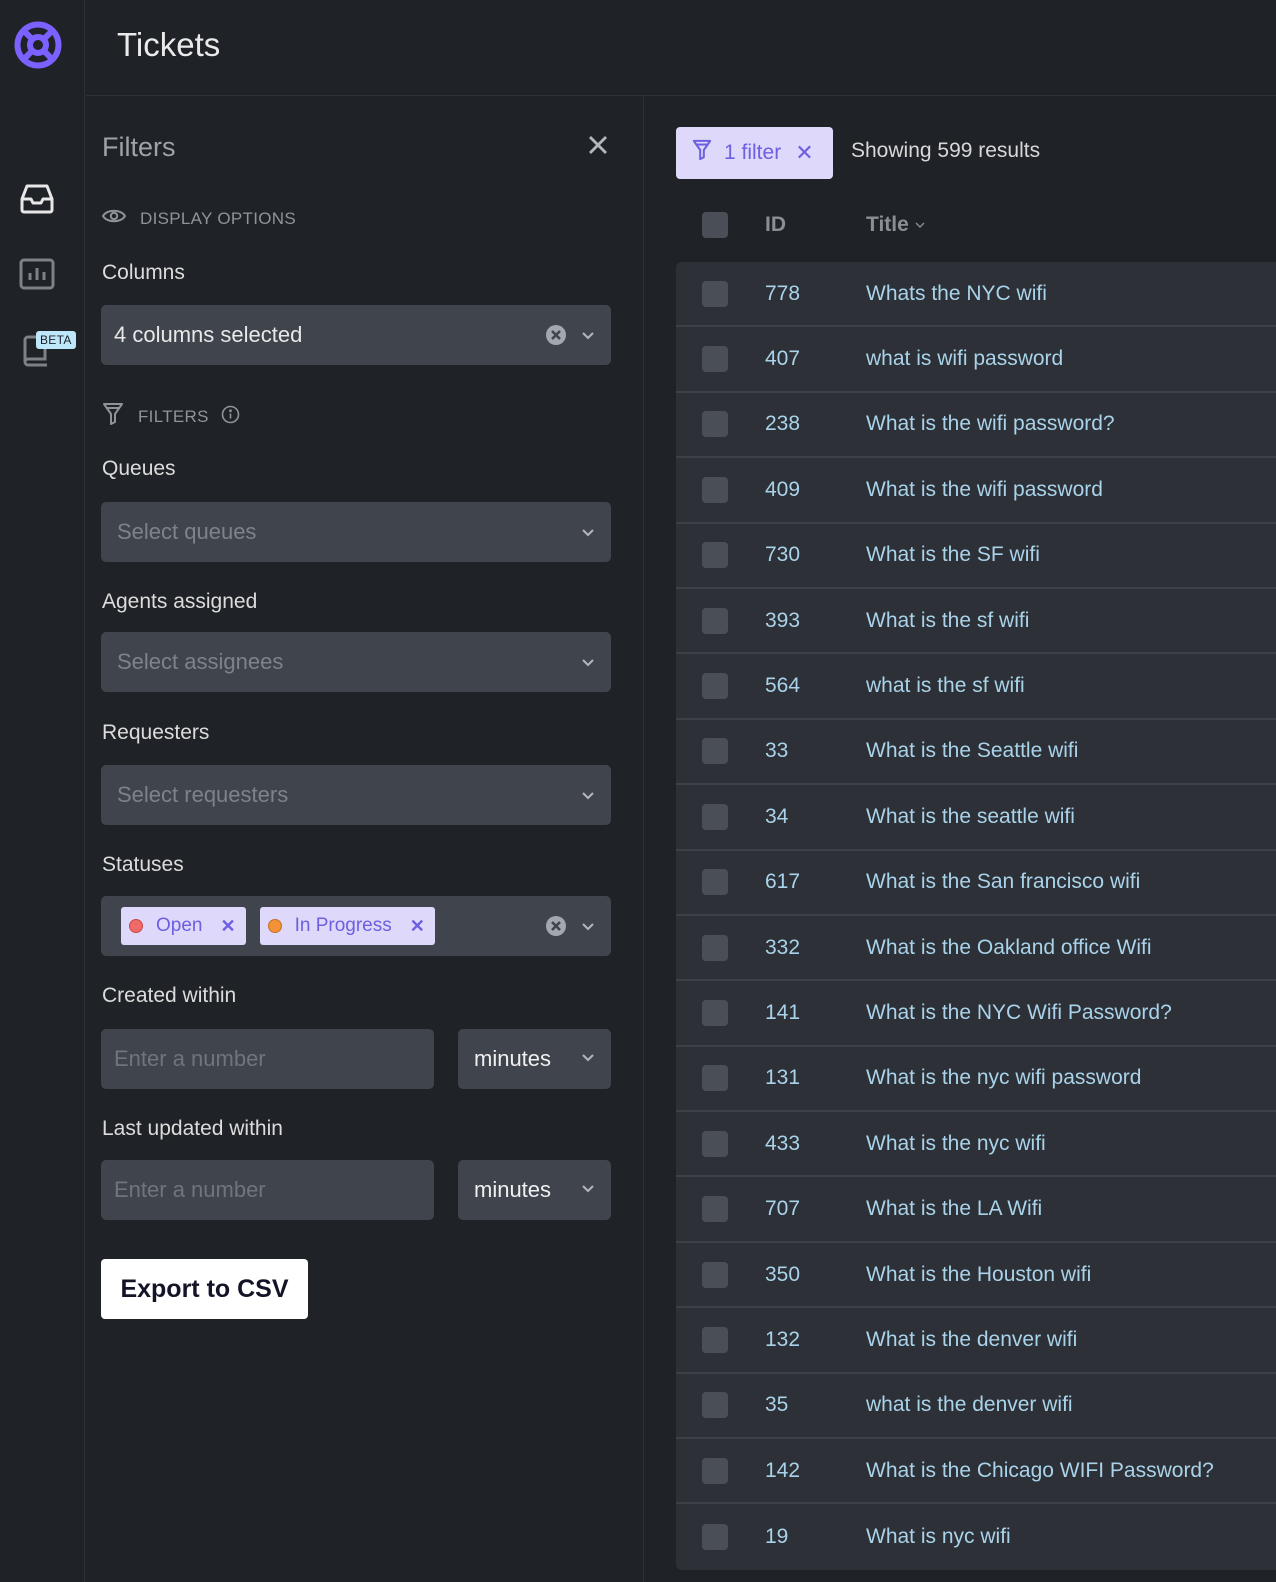 The width and height of the screenshot is (1276, 1582). I want to click on queues-select: Select queues, so click(356, 532).